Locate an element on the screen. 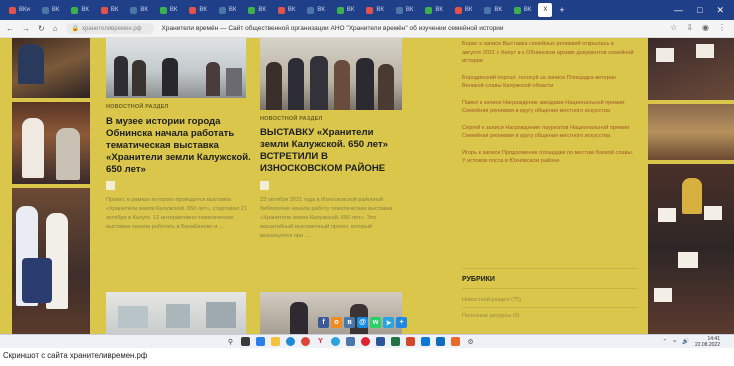  volume-icon: 🔊 is located at coordinates (685, 342).